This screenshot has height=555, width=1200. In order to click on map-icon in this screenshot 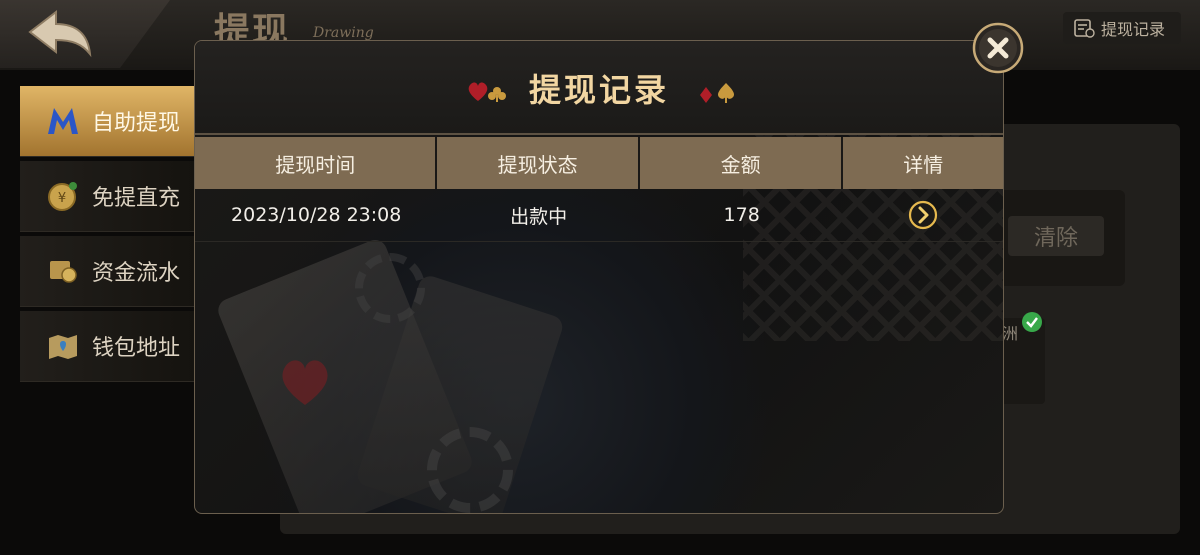, I will do `click(63, 346)`.